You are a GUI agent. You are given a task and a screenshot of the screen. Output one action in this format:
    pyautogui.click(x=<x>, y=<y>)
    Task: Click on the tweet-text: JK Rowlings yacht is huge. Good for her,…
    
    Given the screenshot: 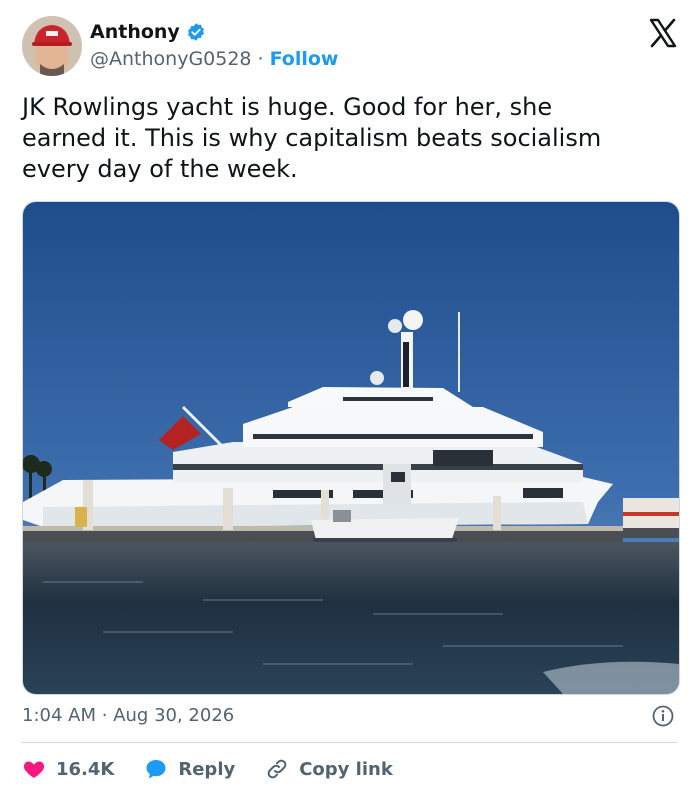 What is the action you would take?
    pyautogui.click(x=312, y=138)
    